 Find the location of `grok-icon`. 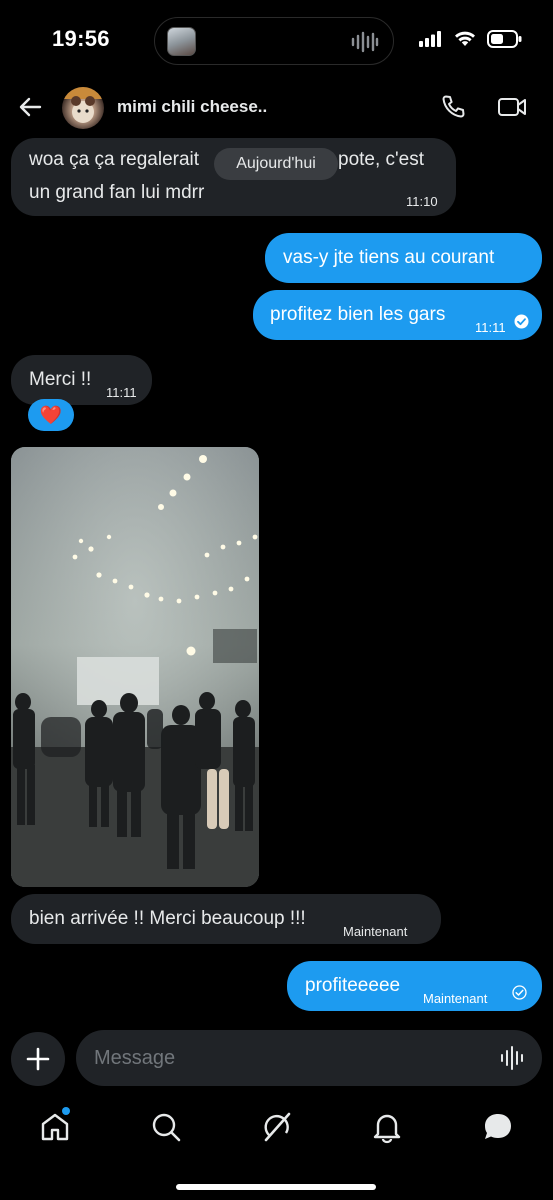

grok-icon is located at coordinates (277, 1127).